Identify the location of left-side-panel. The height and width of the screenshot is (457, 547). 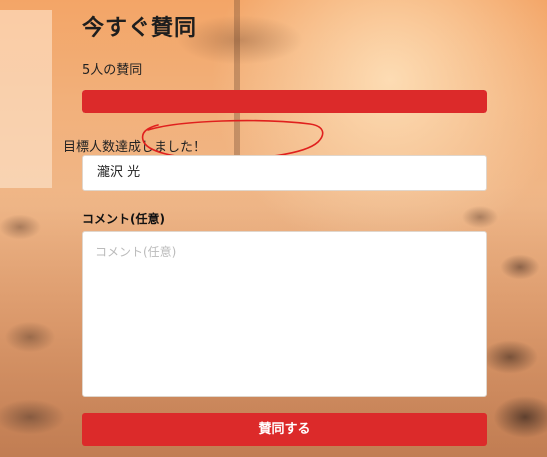
(26, 99).